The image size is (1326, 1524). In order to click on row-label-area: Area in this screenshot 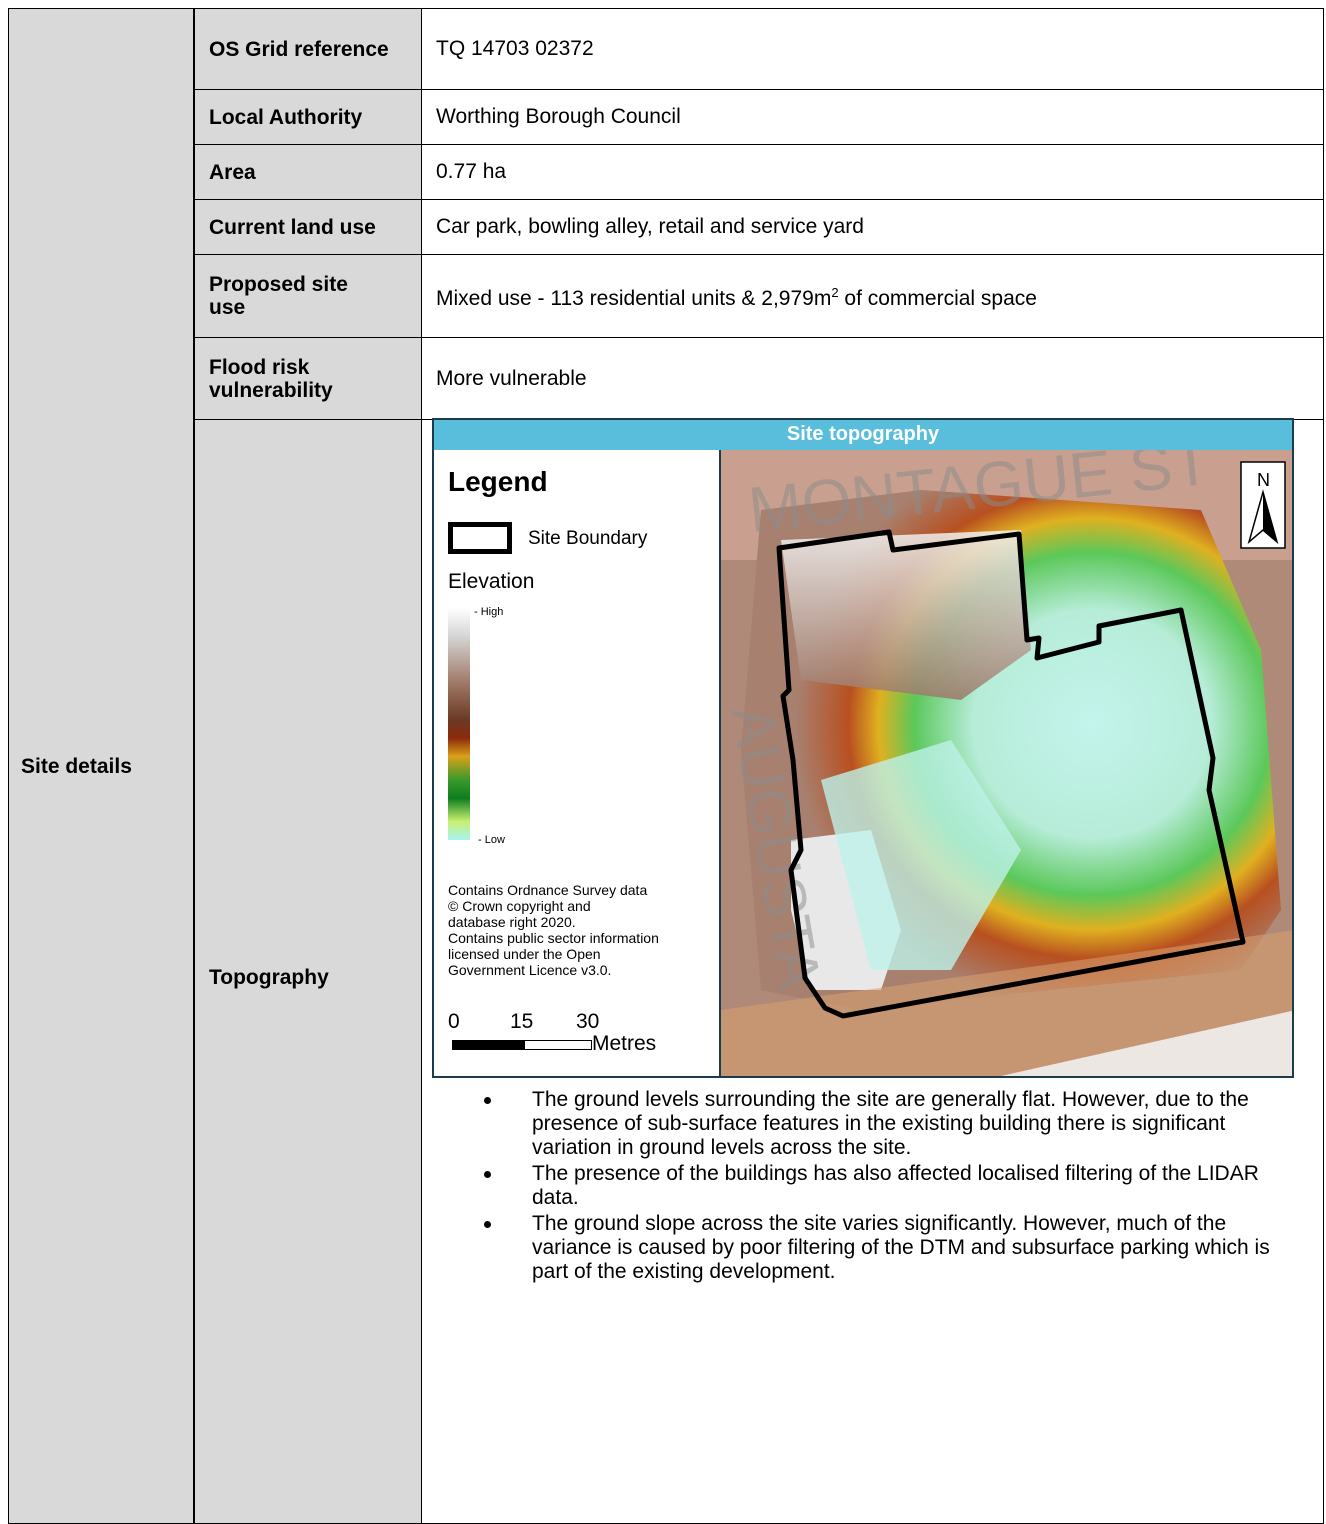, I will do `click(232, 172)`.